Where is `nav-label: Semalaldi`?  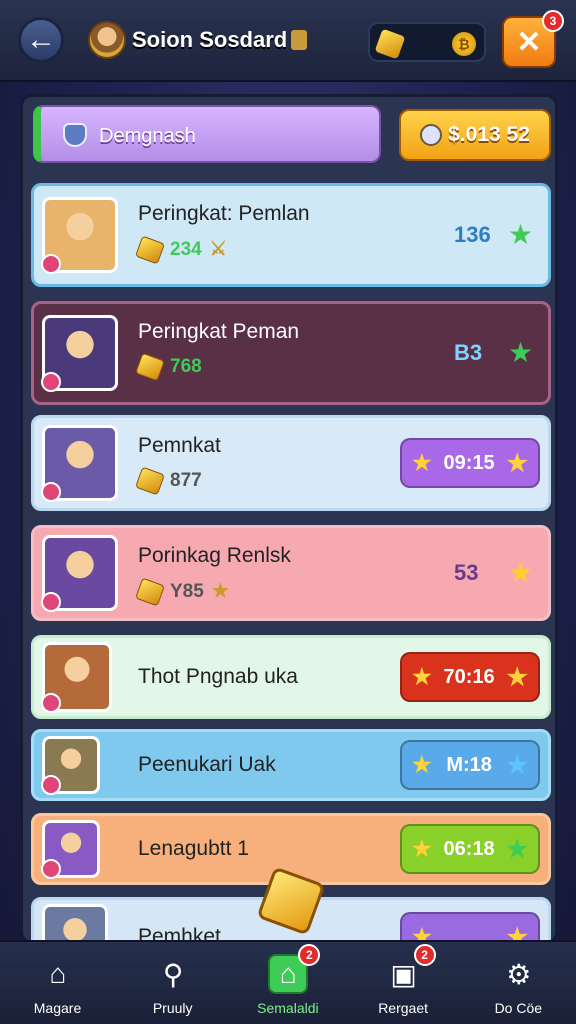 nav-label: Semalaldi is located at coordinates (288, 1008).